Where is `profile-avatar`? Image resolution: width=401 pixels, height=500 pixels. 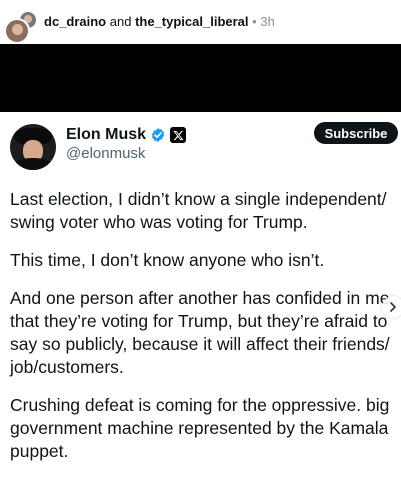 profile-avatar is located at coordinates (33, 147).